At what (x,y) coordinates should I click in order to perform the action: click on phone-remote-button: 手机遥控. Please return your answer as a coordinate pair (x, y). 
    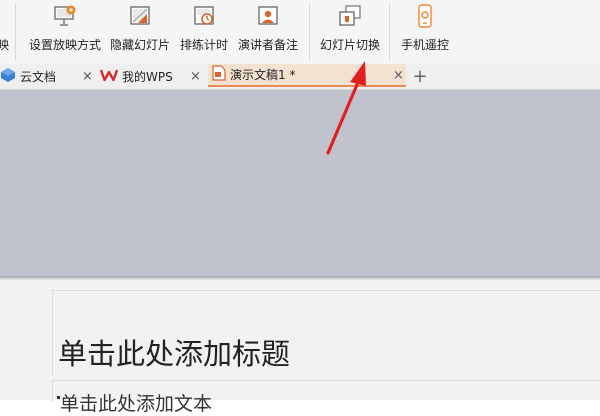
    Looking at the image, I should click on (425, 32).